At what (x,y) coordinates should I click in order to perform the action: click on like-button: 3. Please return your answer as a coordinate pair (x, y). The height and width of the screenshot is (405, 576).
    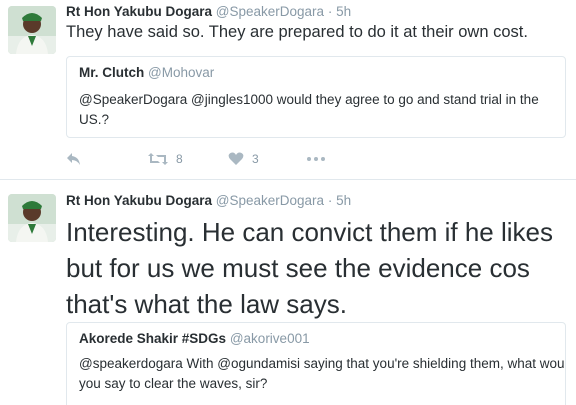
    Looking at the image, I should click on (243, 159).